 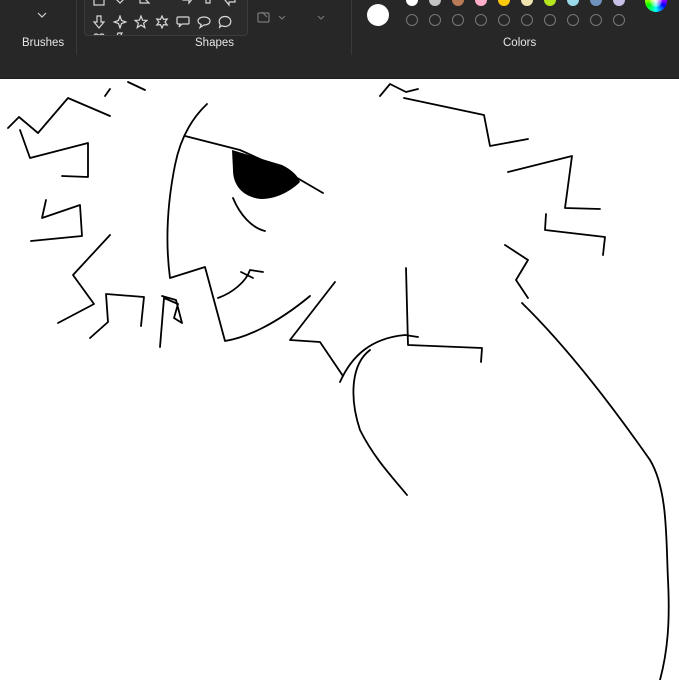 I want to click on ribbon-toolbar: Brushes Shapes Colors, so click(x=339, y=39).